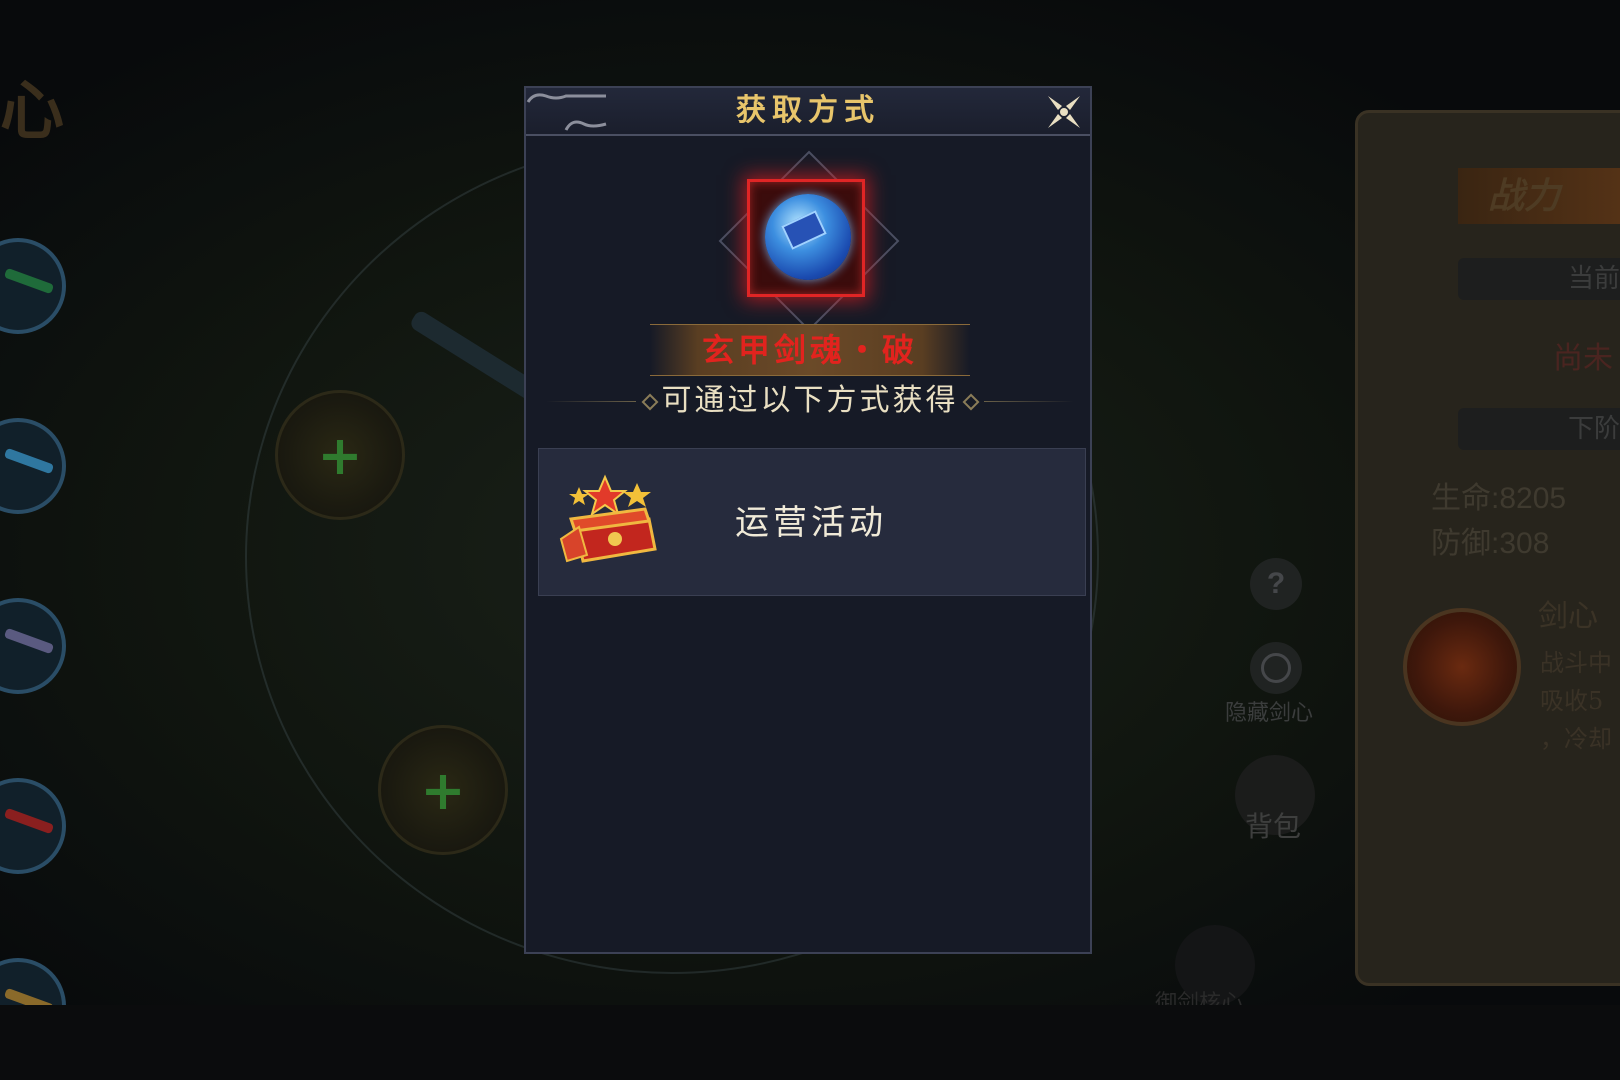  What do you see at coordinates (1583, 358) in the screenshot?
I see `status-text: 尚未` at bounding box center [1583, 358].